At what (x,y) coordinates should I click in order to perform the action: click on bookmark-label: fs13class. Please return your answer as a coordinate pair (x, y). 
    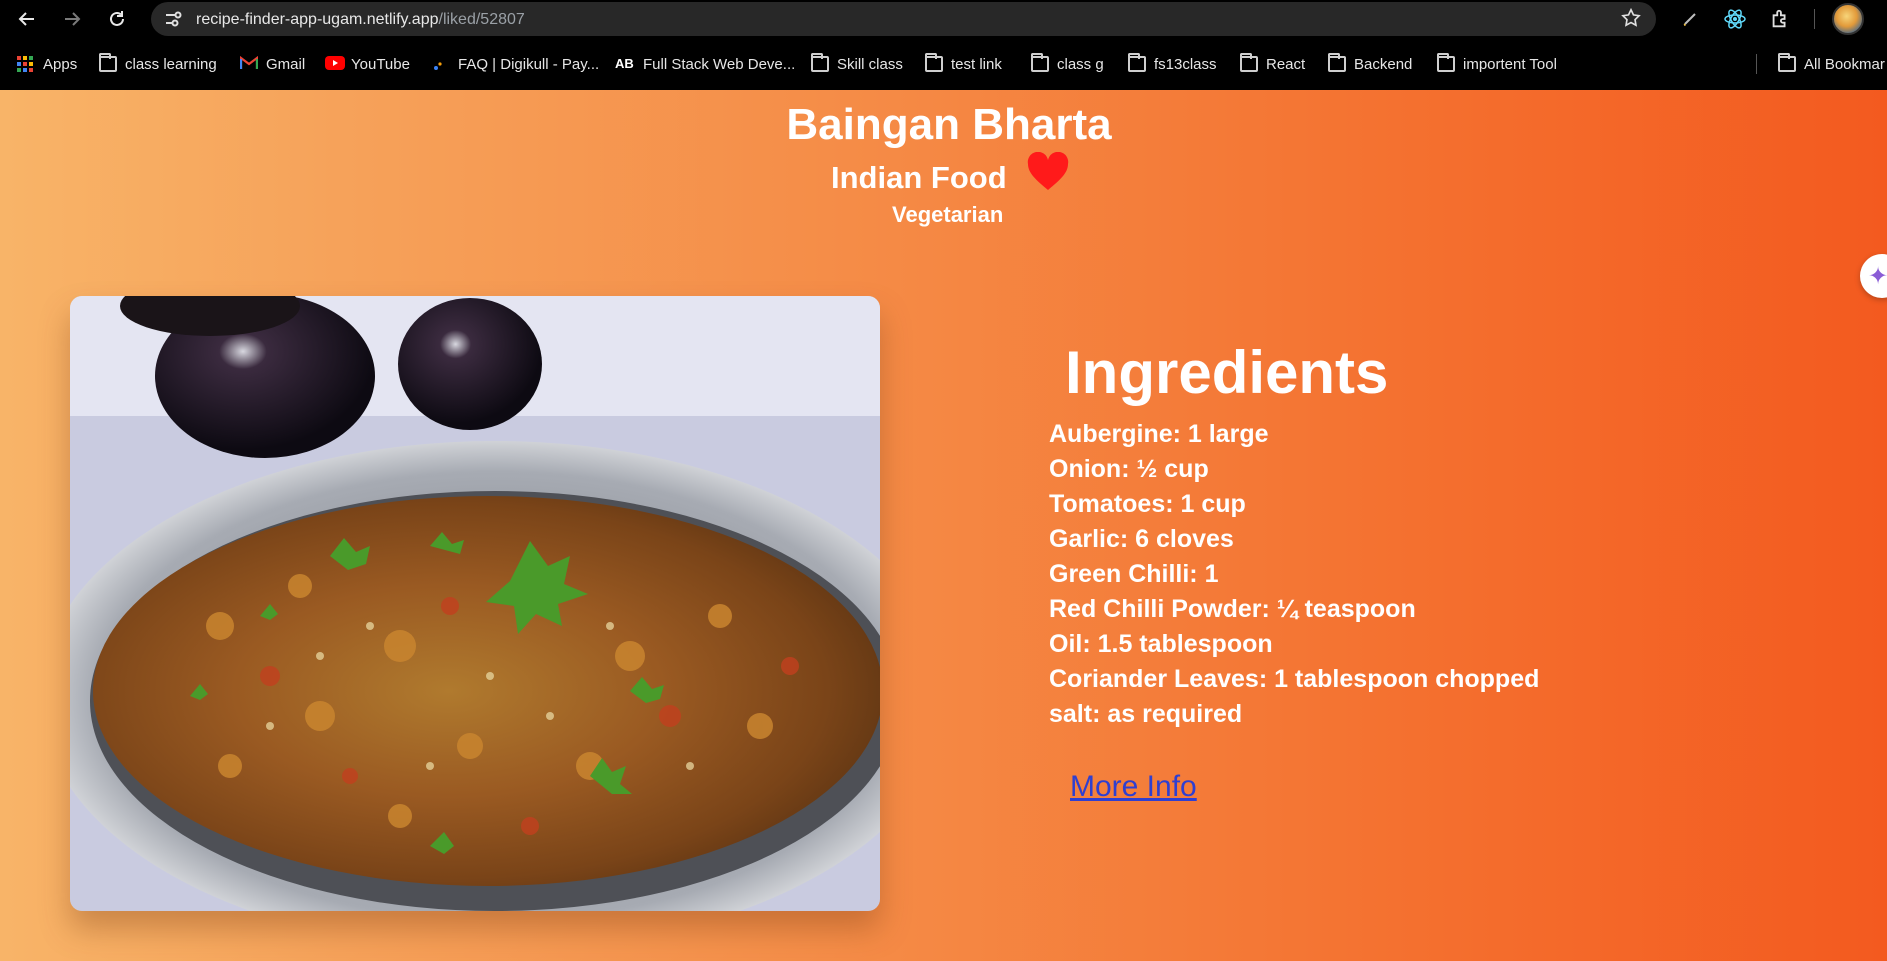
    Looking at the image, I should click on (1185, 64).